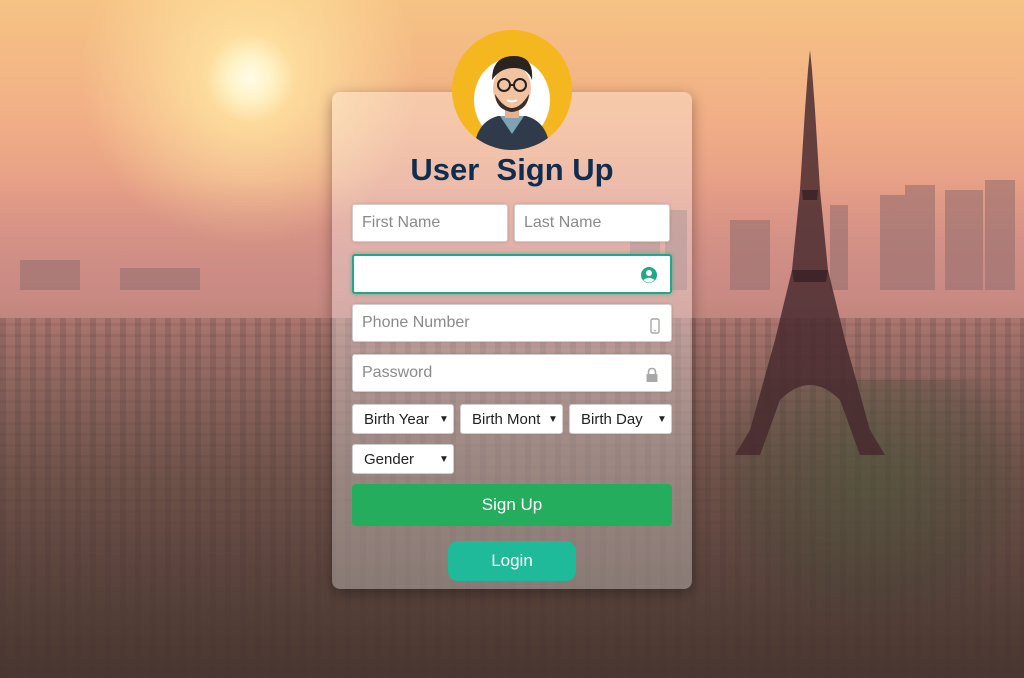  I want to click on first-name-input, so click(430, 223).